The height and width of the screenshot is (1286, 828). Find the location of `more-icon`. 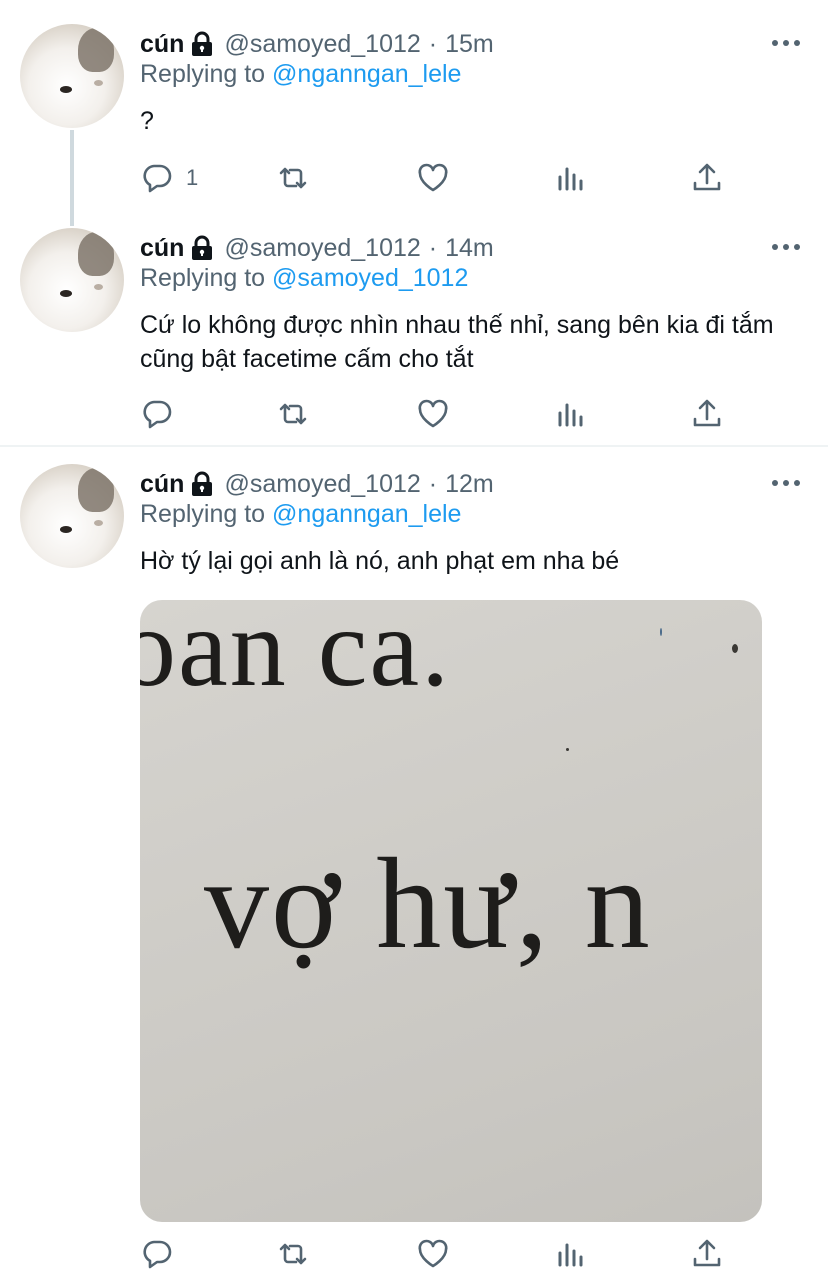

more-icon is located at coordinates (786, 483).